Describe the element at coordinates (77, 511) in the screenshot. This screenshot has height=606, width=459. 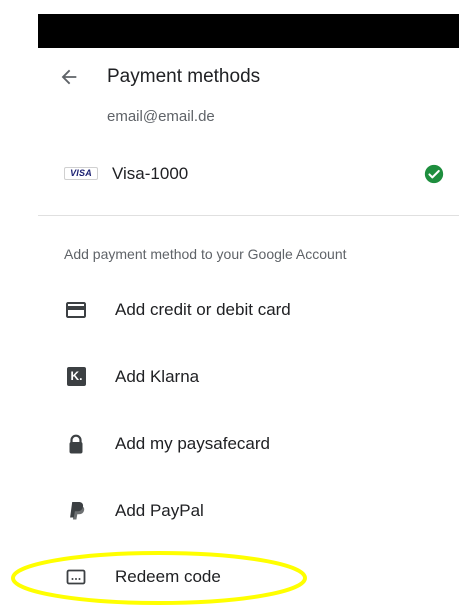
I see `paypal-icon` at that location.